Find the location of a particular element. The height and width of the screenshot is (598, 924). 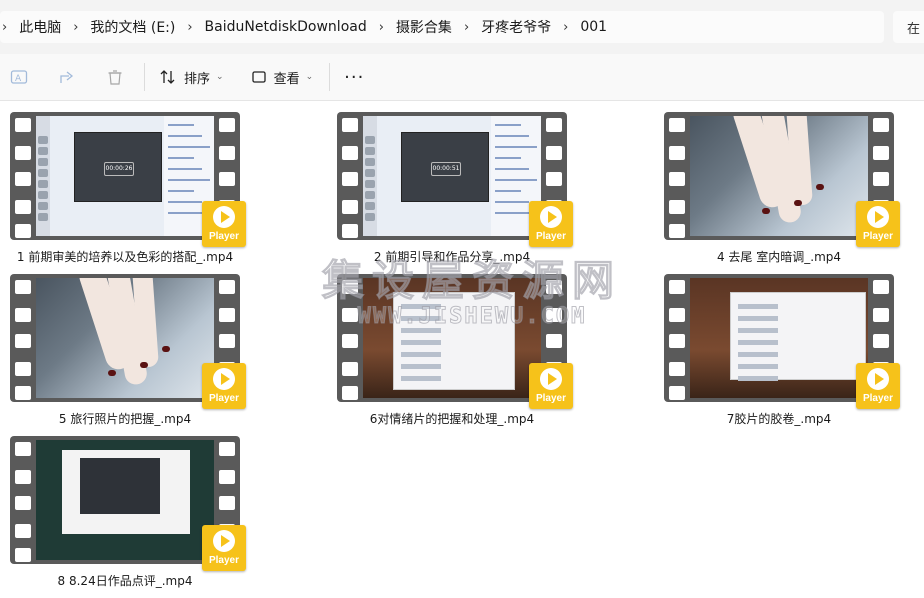

file-name: 1 前期审美的培养以及色彩的搭配_.mp4 is located at coordinates (125, 256).